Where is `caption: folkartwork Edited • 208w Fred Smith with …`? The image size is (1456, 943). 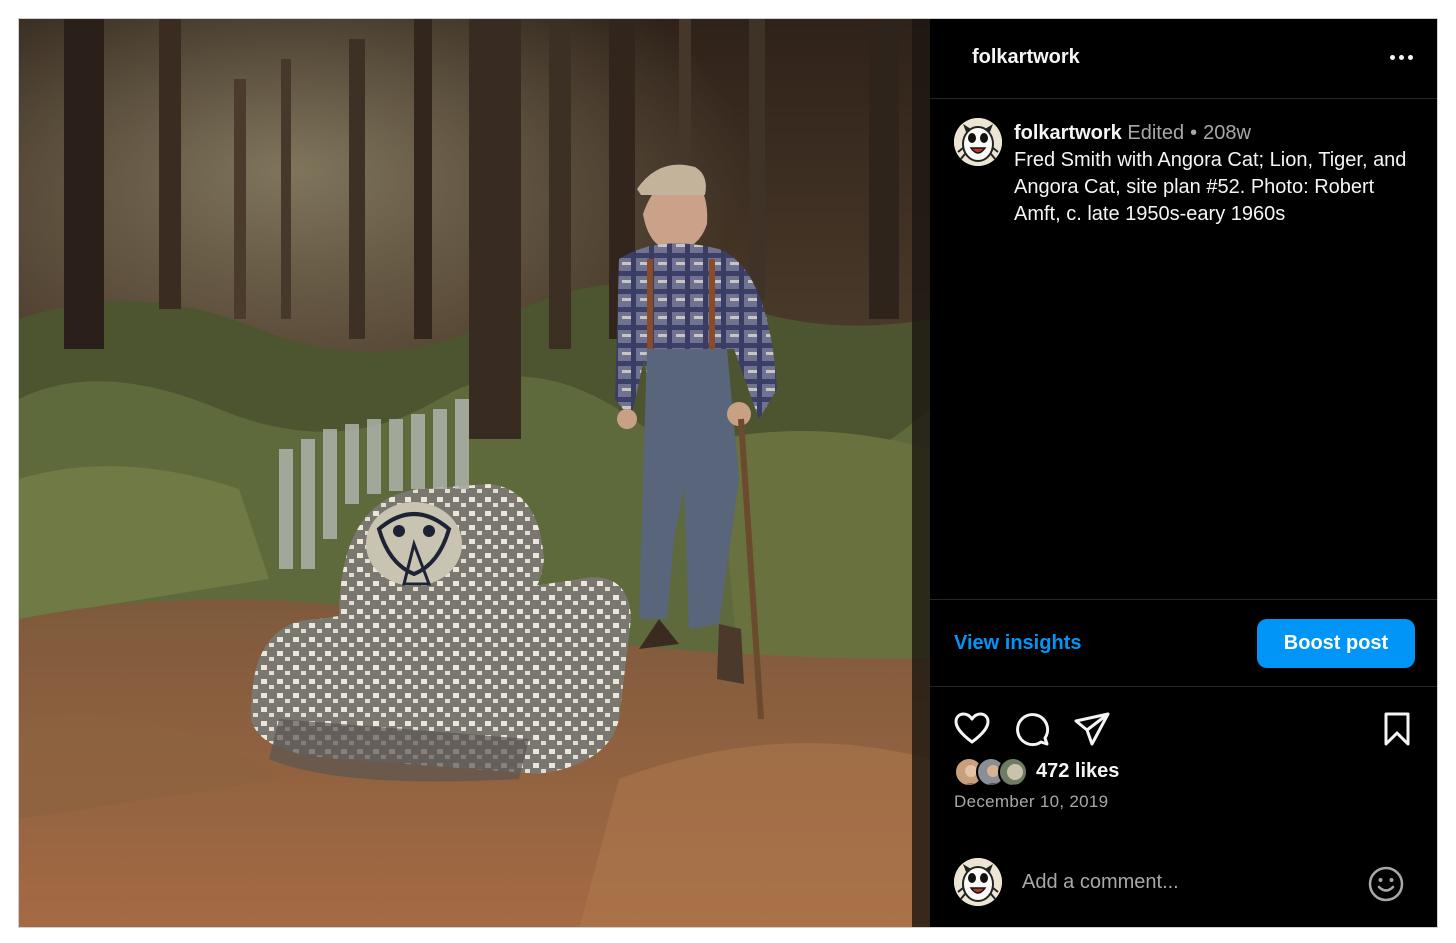
caption: folkartwork Edited • 208w Fred Smith with … is located at coordinates (1219, 174).